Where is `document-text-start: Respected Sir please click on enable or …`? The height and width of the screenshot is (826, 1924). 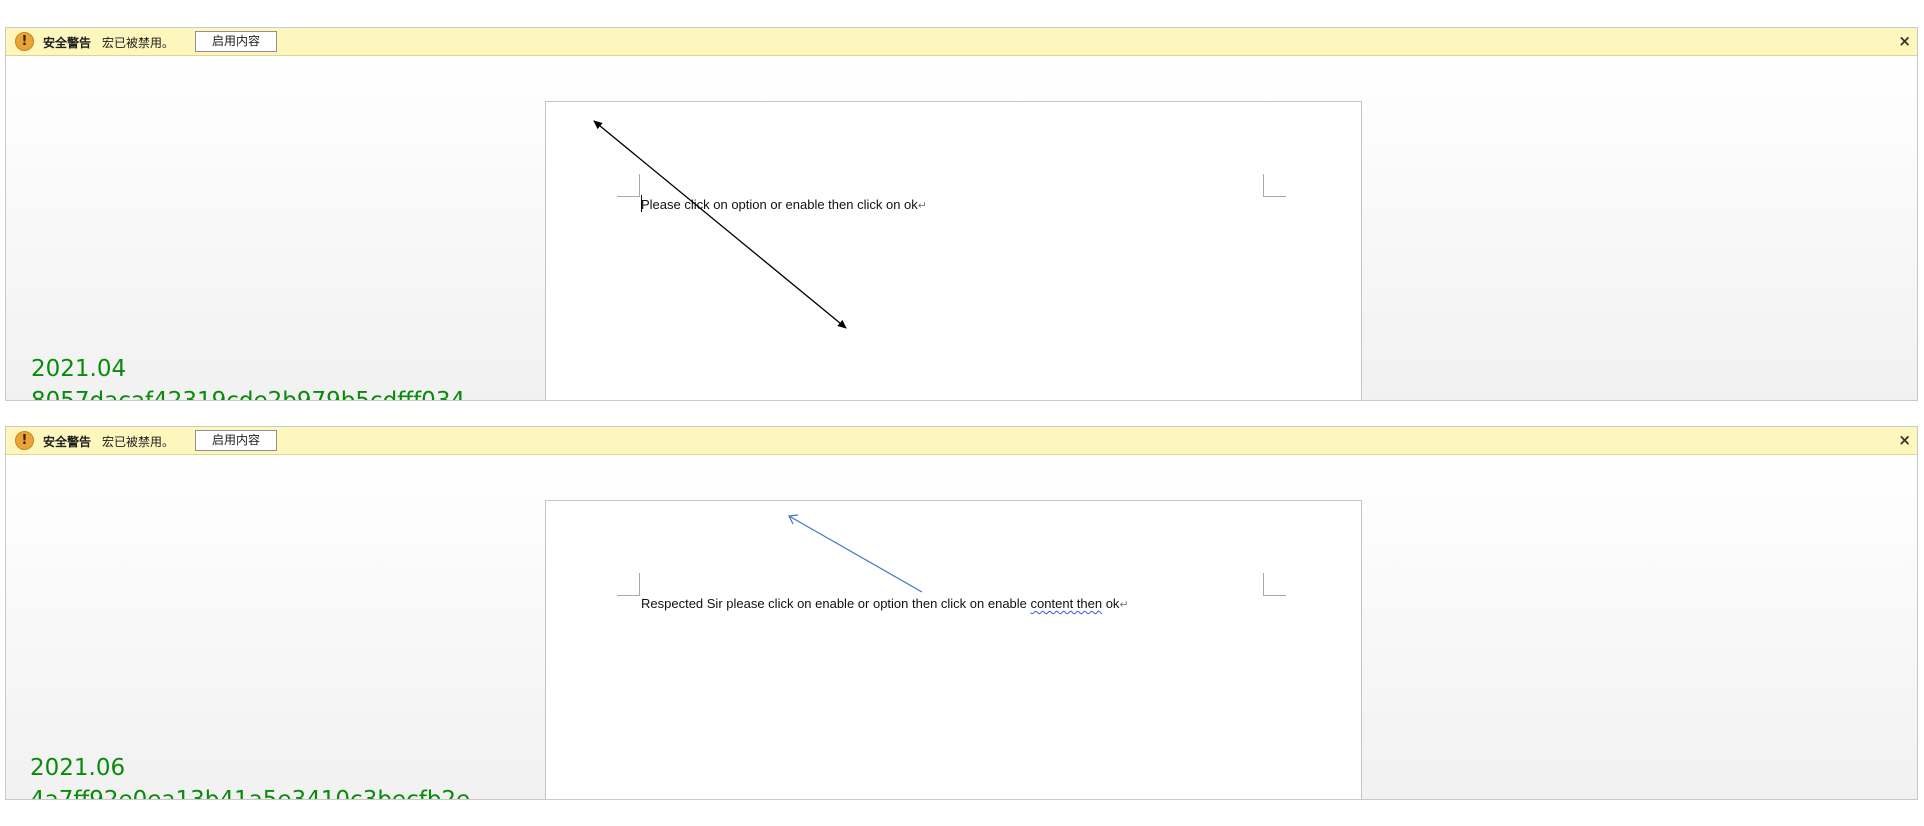 document-text-start: Respected Sir please click on enable or … is located at coordinates (836, 603).